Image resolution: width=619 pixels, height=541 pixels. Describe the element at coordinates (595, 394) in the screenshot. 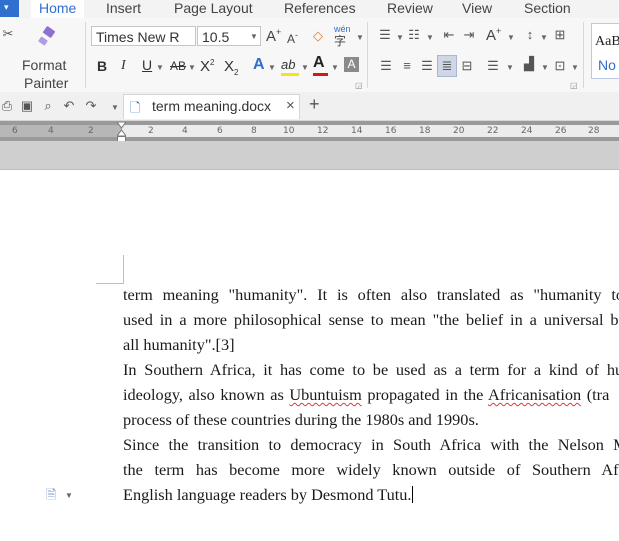

I see `text-run: (tra` at that location.